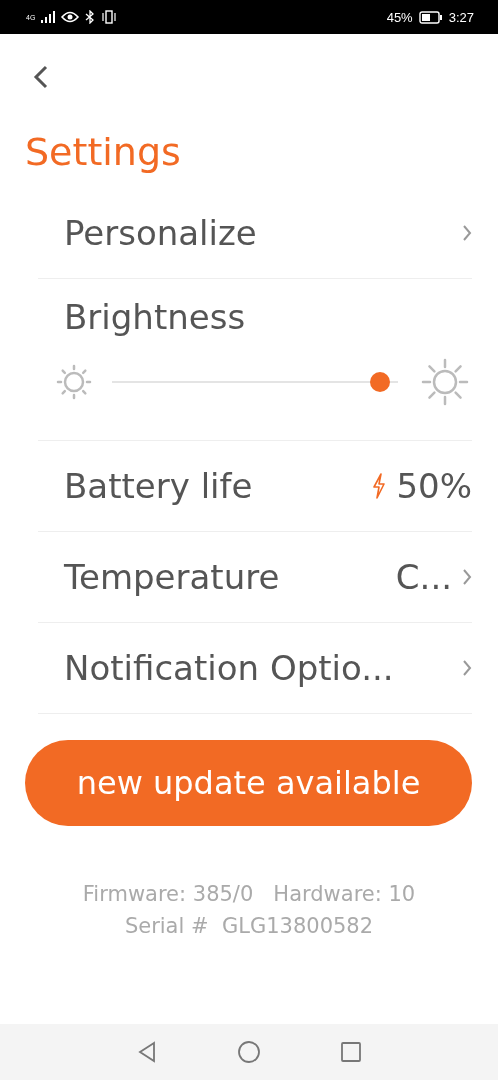 Image resolution: width=498 pixels, height=1080 pixels. I want to click on setting-label: Battery life, so click(158, 485).